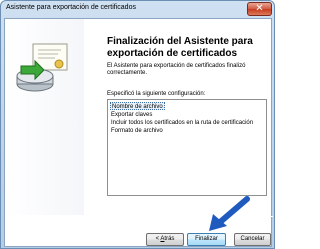 This screenshot has width=320, height=249. I want to click on back-button: < Atrás, so click(165, 239).